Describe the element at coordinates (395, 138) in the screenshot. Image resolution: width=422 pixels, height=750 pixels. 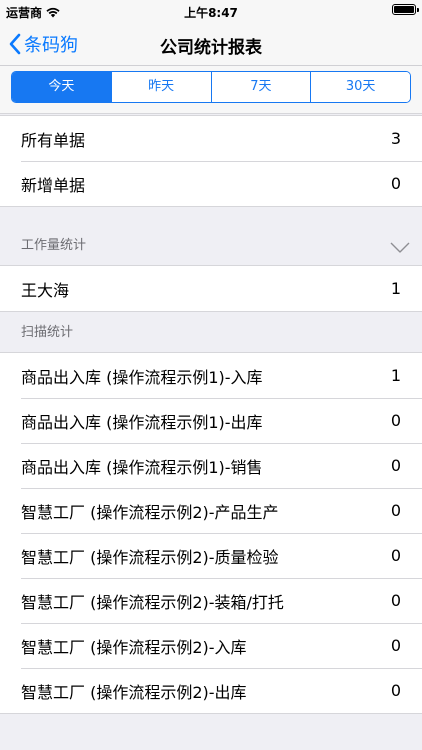
I see `row-value: 3` at that location.